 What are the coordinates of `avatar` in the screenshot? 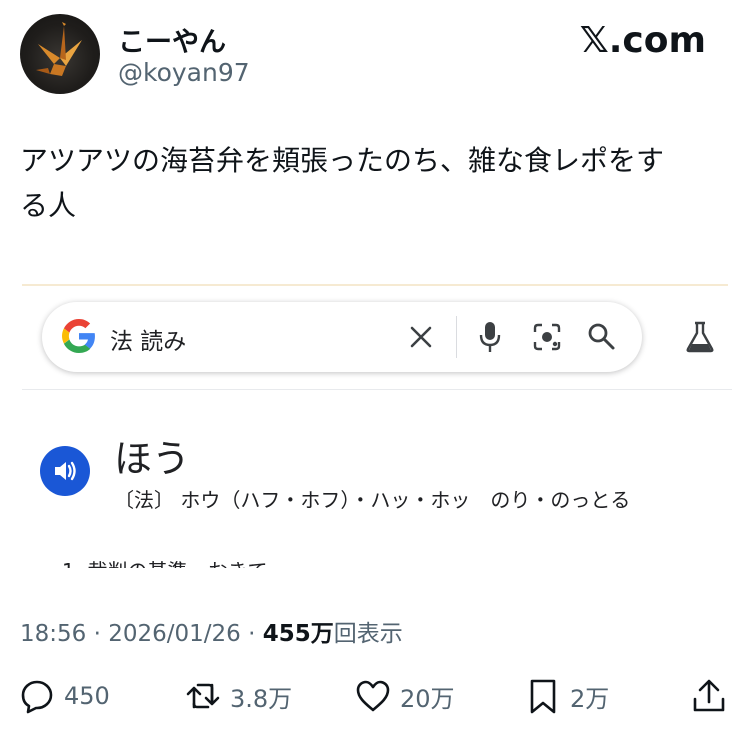 It's located at (60, 54).